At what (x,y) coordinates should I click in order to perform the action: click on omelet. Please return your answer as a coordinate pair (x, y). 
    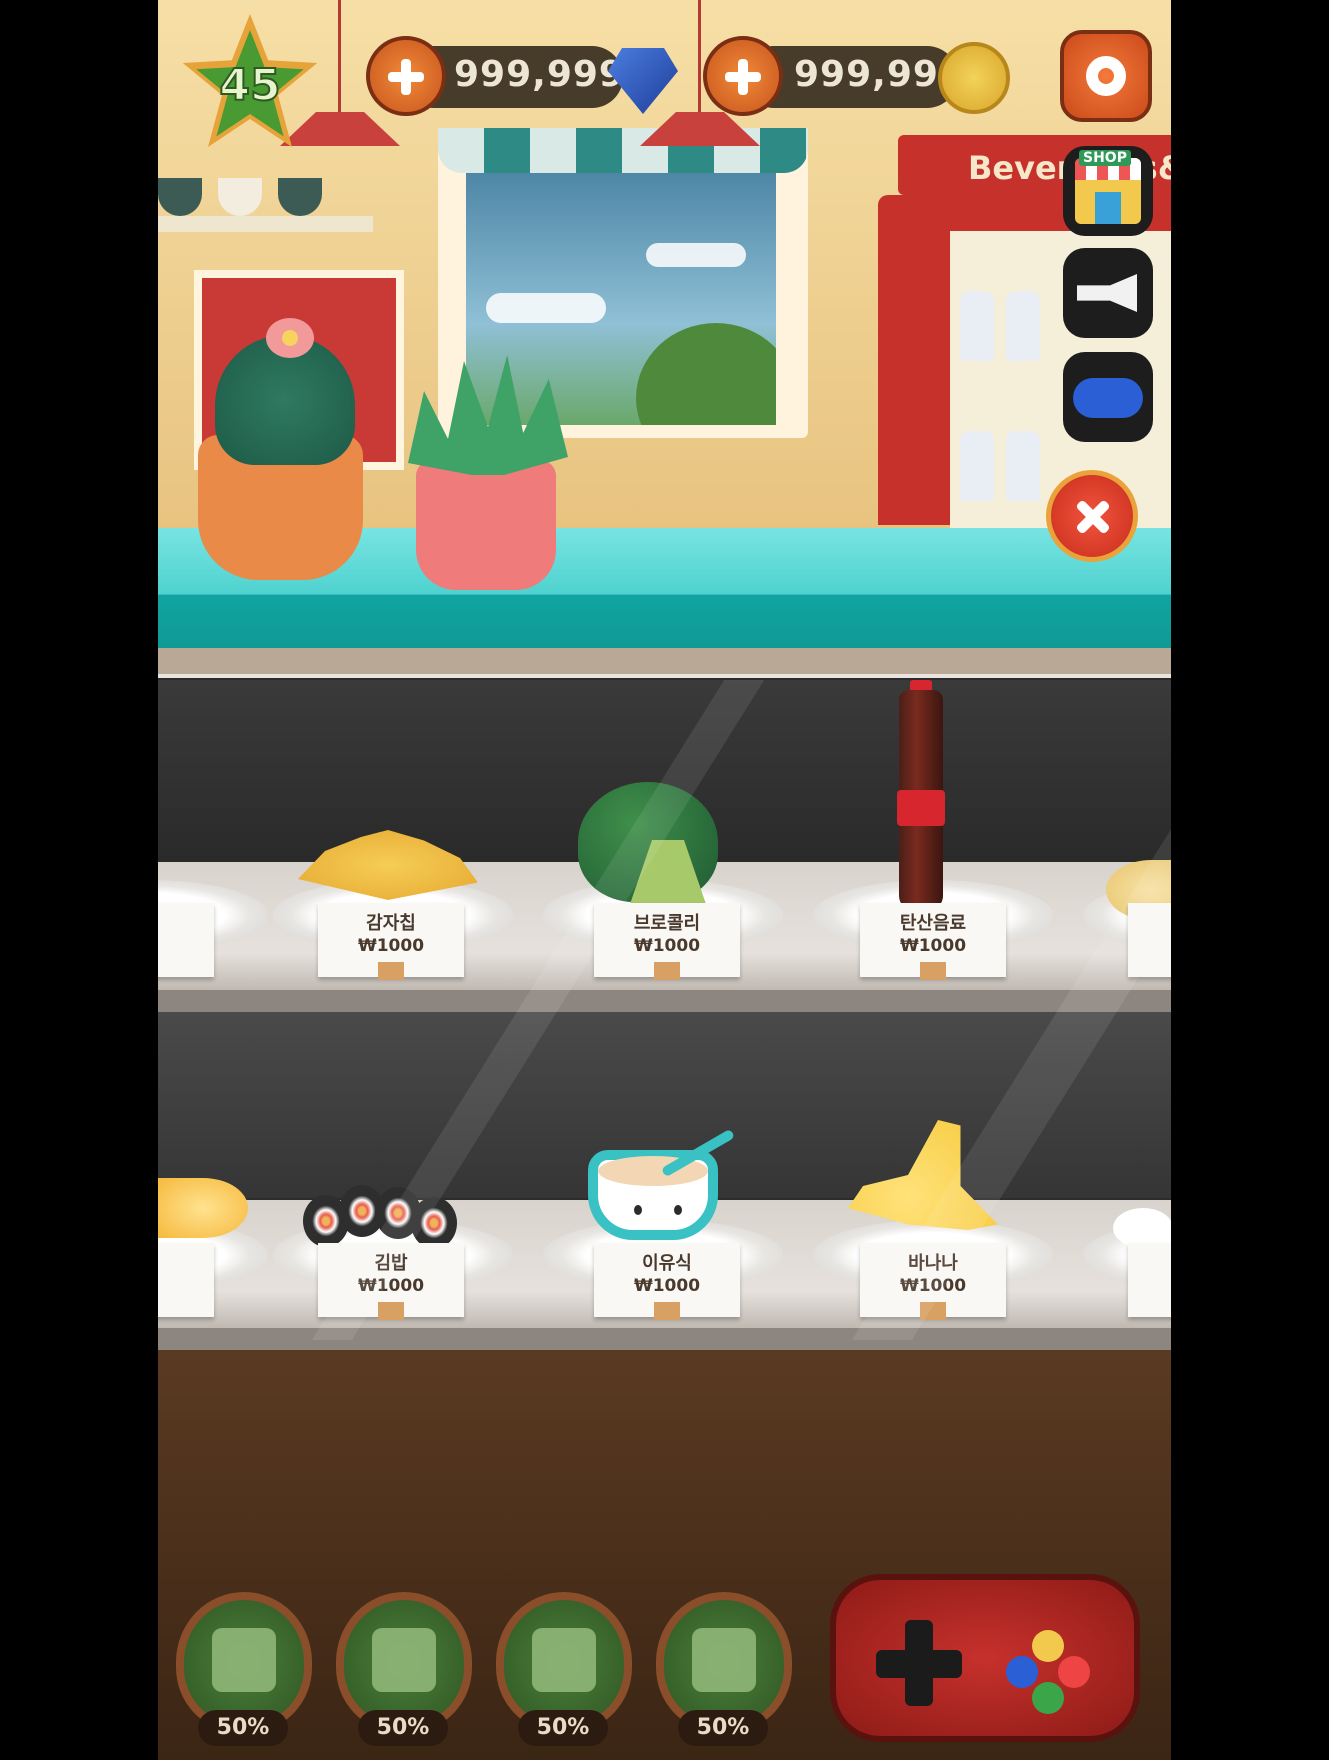
    Looking at the image, I should click on (203, 1208).